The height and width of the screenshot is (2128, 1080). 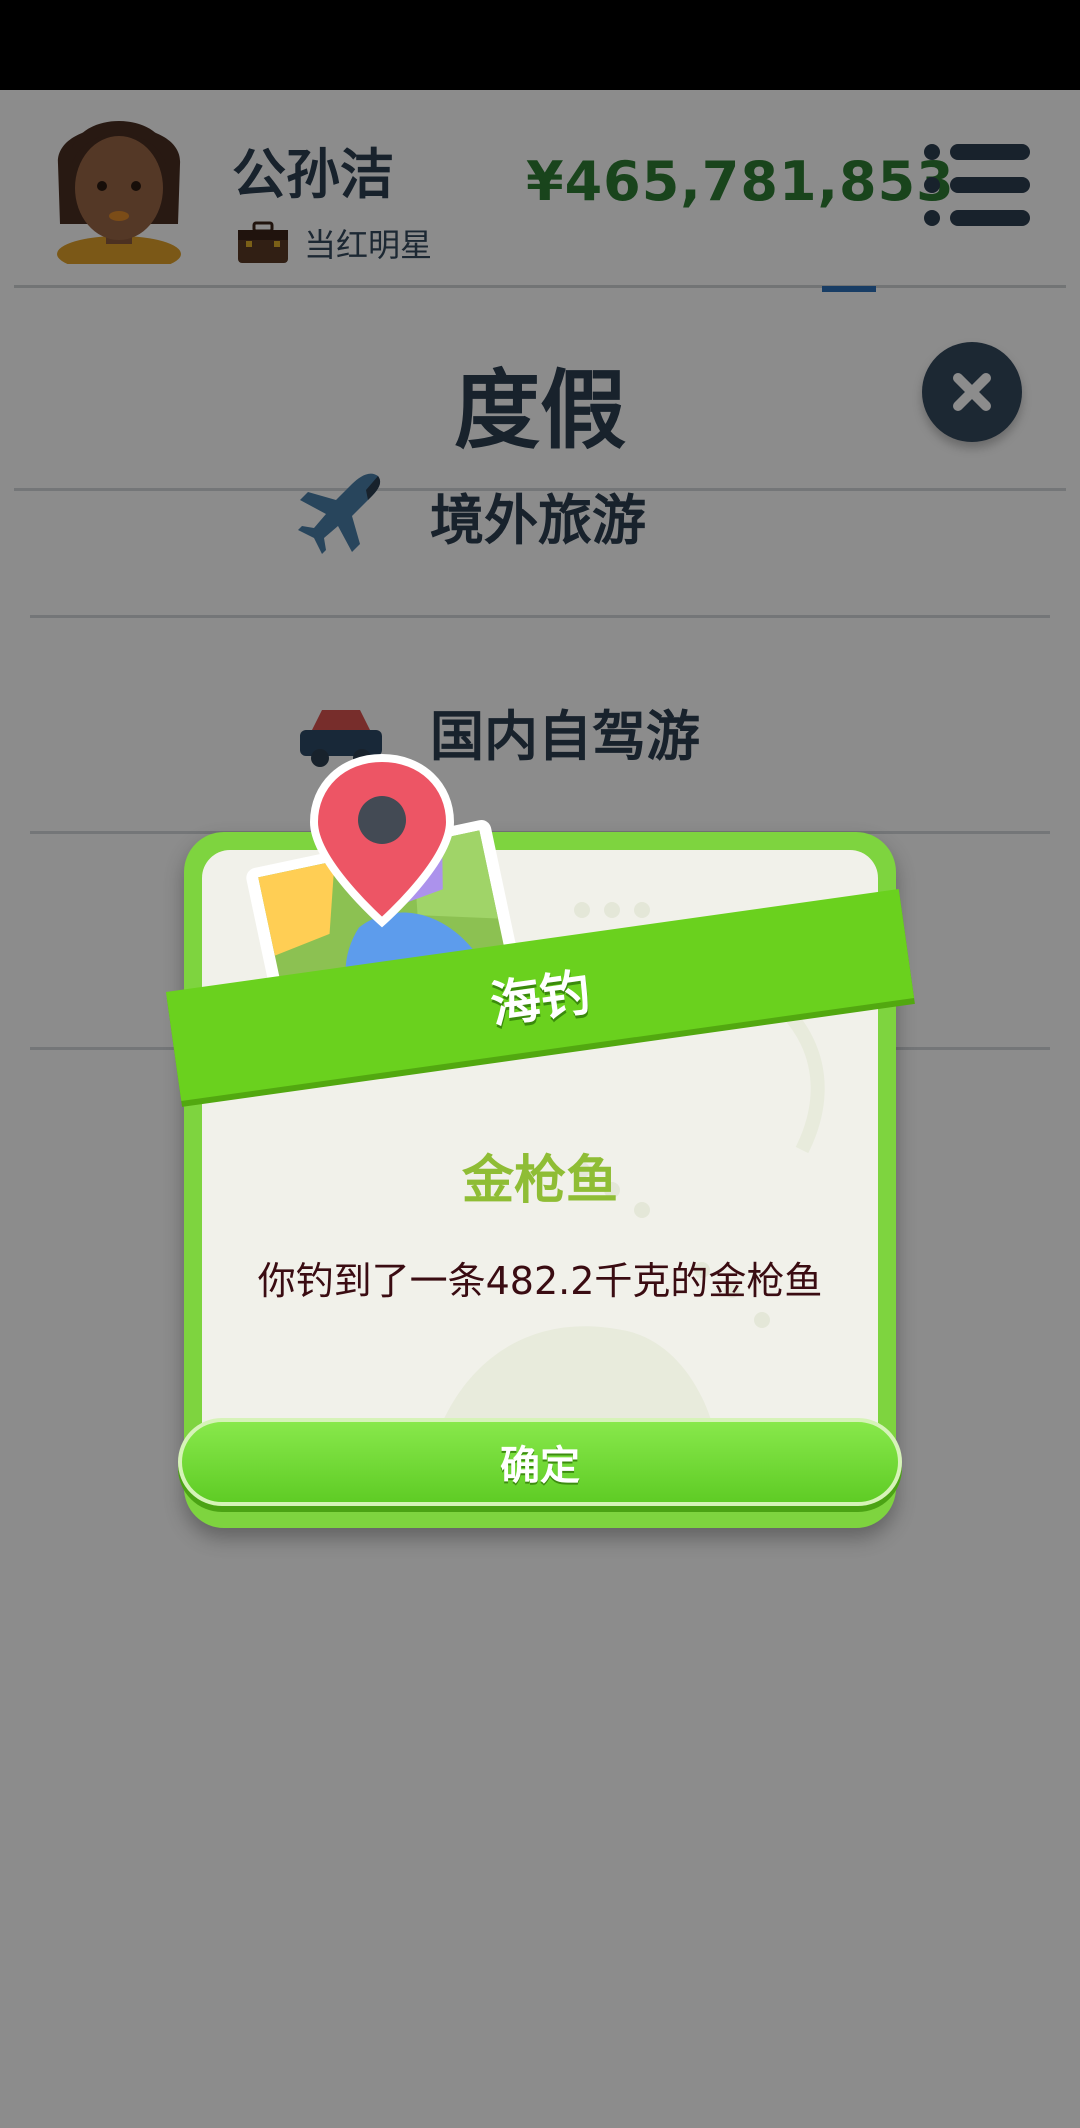 I want to click on catch-name: 金枪鱼, so click(x=539, y=1181).